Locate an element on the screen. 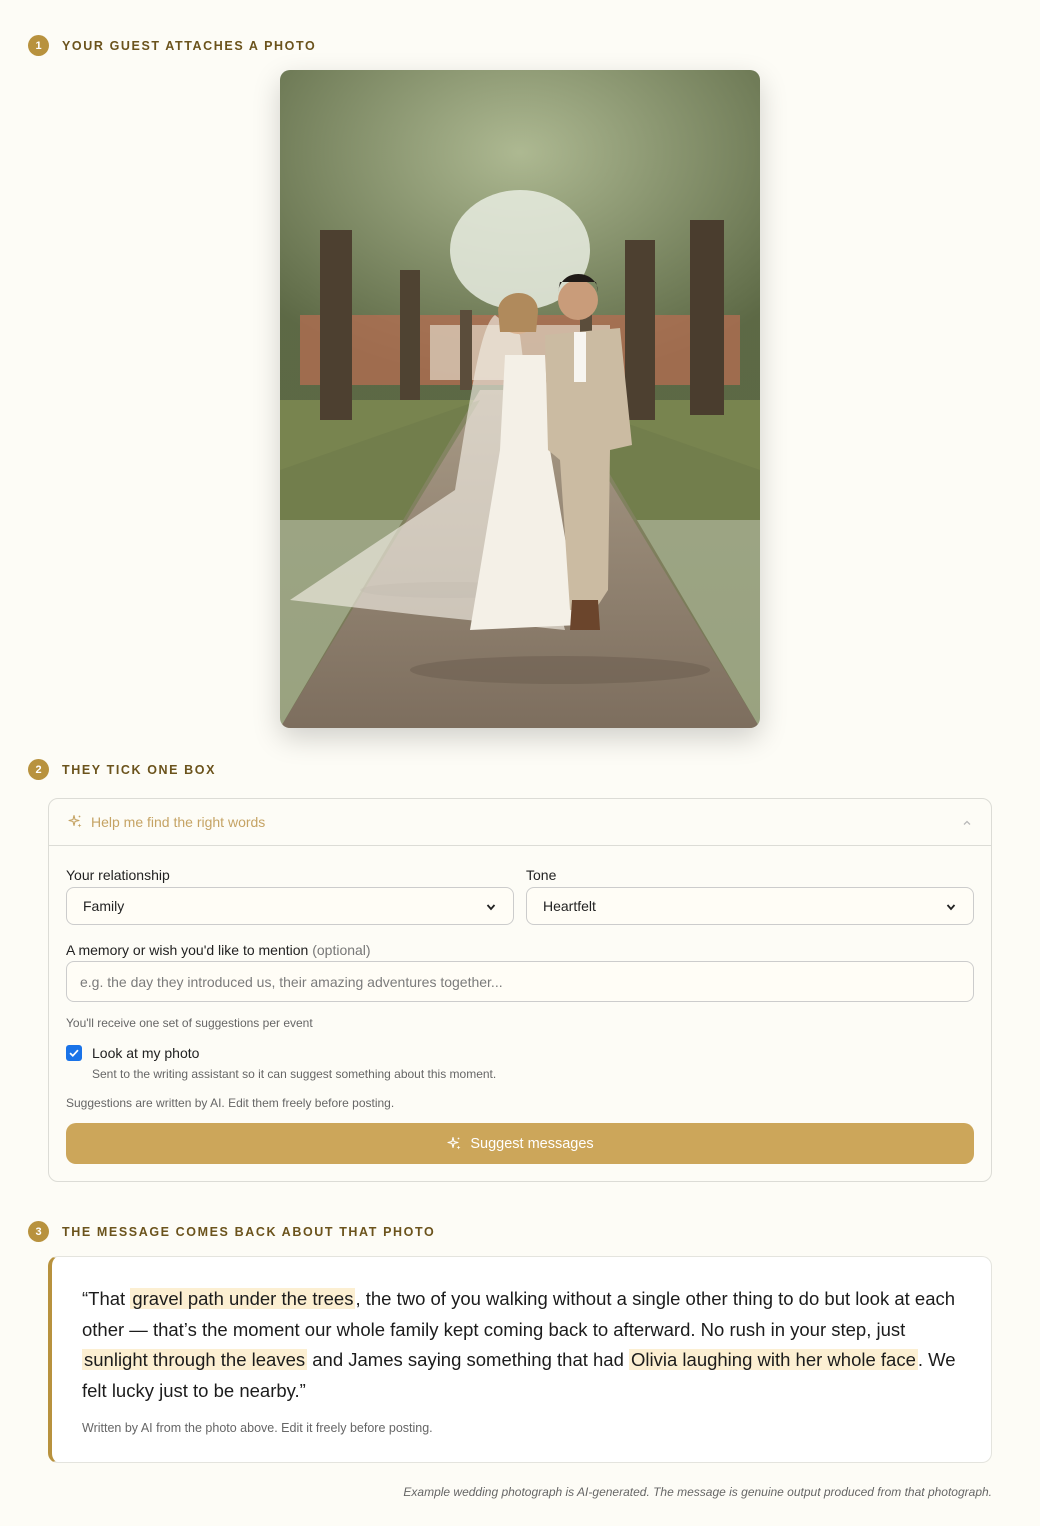 This screenshot has height=1526, width=1040. step-1-number: 1 is located at coordinates (38, 45).